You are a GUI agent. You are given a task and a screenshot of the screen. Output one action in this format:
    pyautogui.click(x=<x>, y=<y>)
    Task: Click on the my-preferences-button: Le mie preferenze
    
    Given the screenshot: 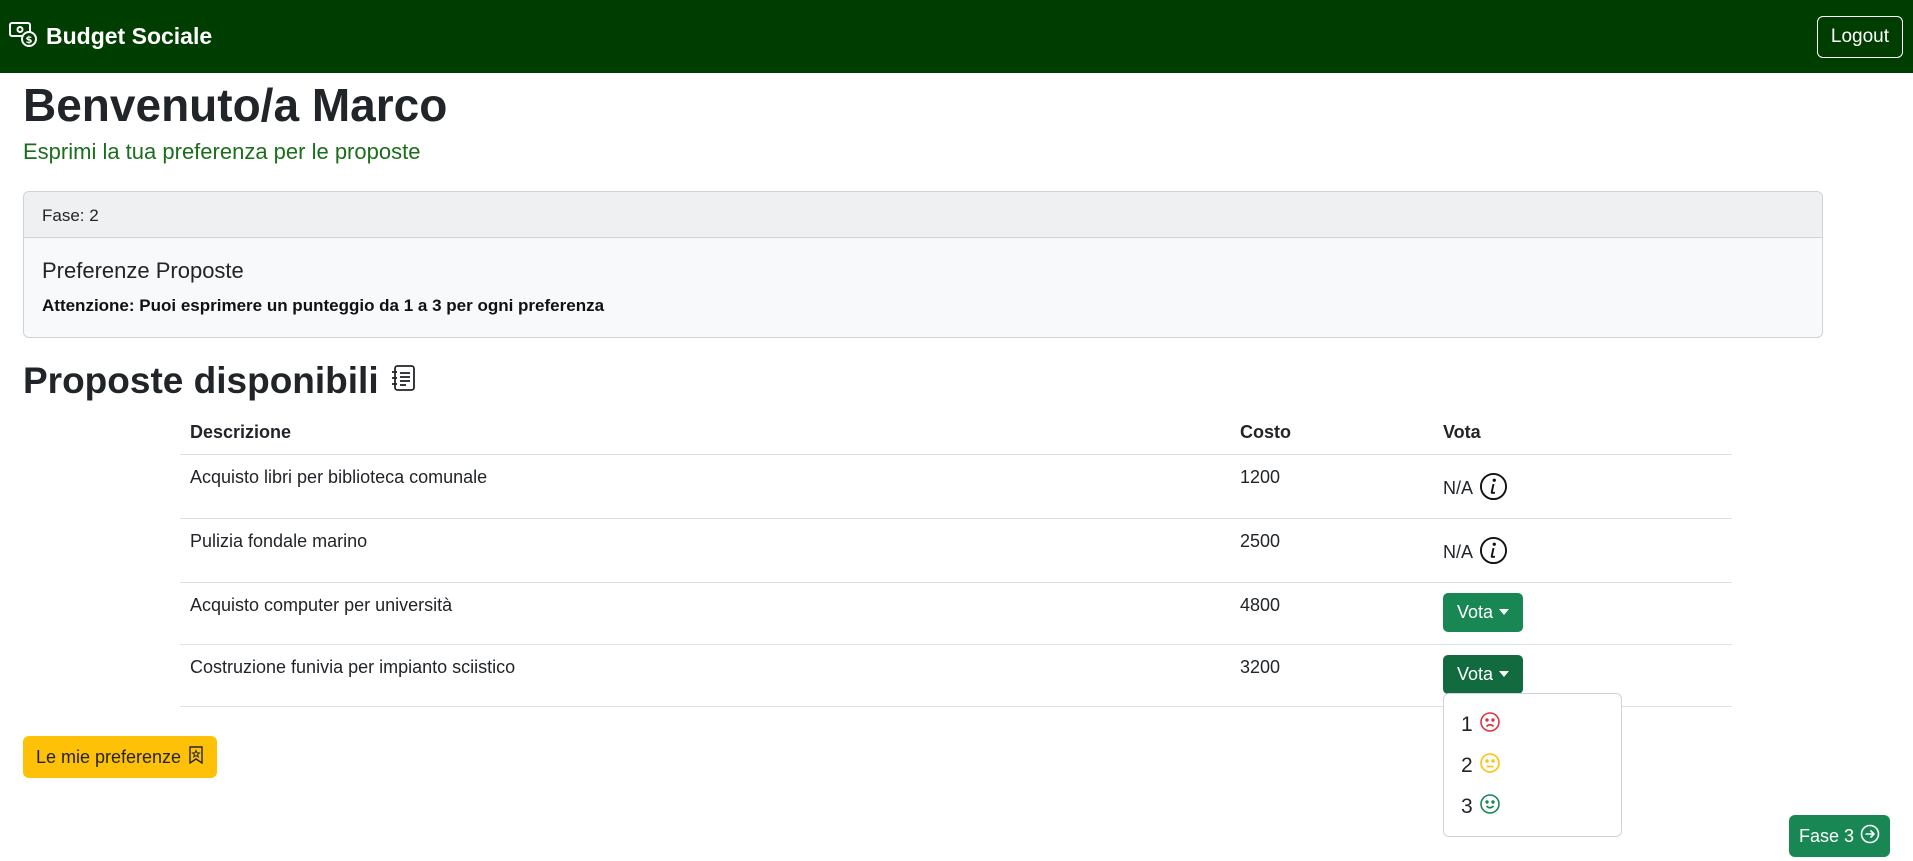 What is the action you would take?
    pyautogui.click(x=120, y=757)
    